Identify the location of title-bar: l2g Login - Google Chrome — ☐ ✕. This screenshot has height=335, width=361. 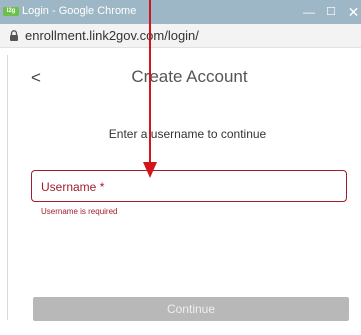
(180, 12).